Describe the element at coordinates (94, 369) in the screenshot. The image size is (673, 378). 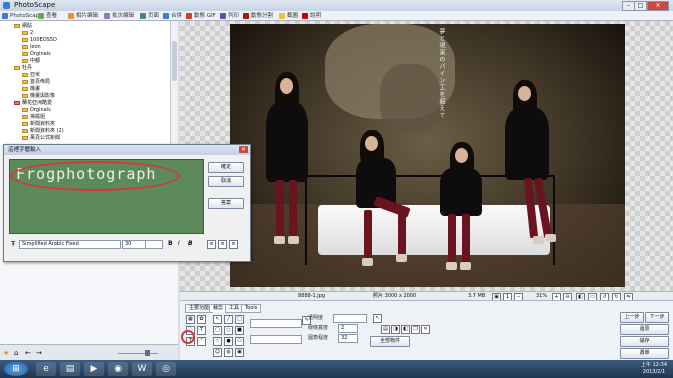
I see `media-player-icon: ▶` at that location.